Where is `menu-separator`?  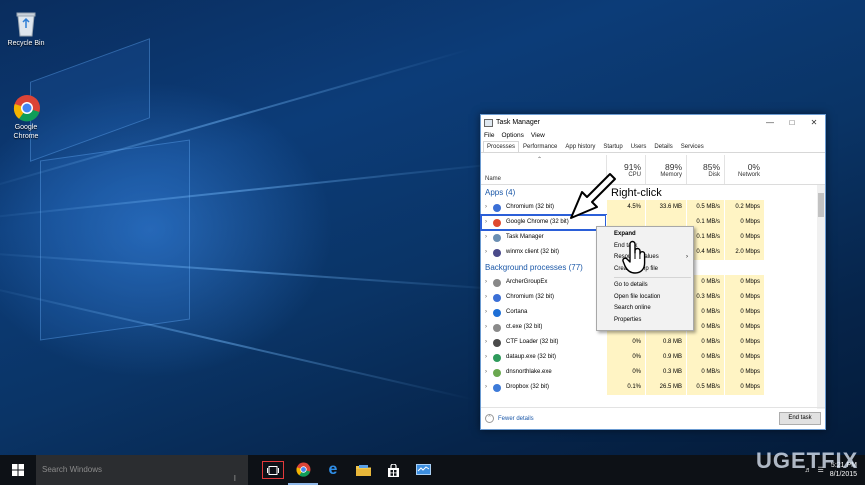 menu-separator is located at coordinates (652, 277).